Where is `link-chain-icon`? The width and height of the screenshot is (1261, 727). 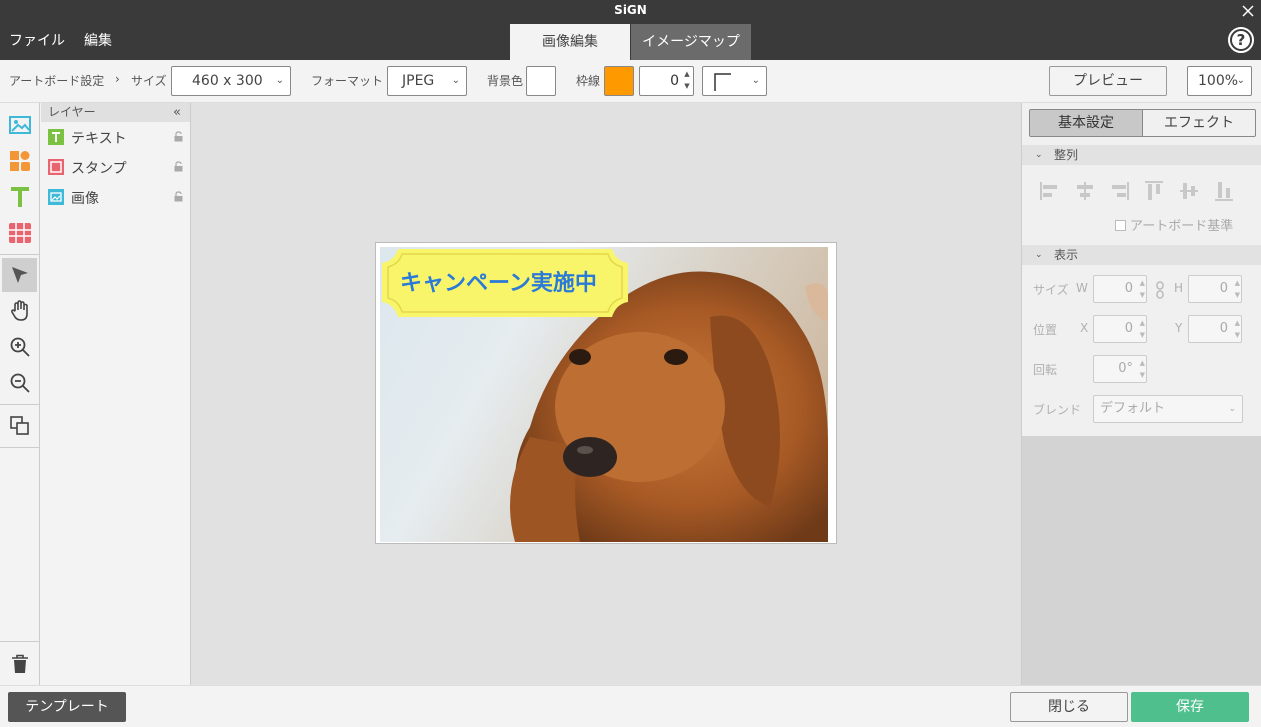
link-chain-icon is located at coordinates (1160, 290).